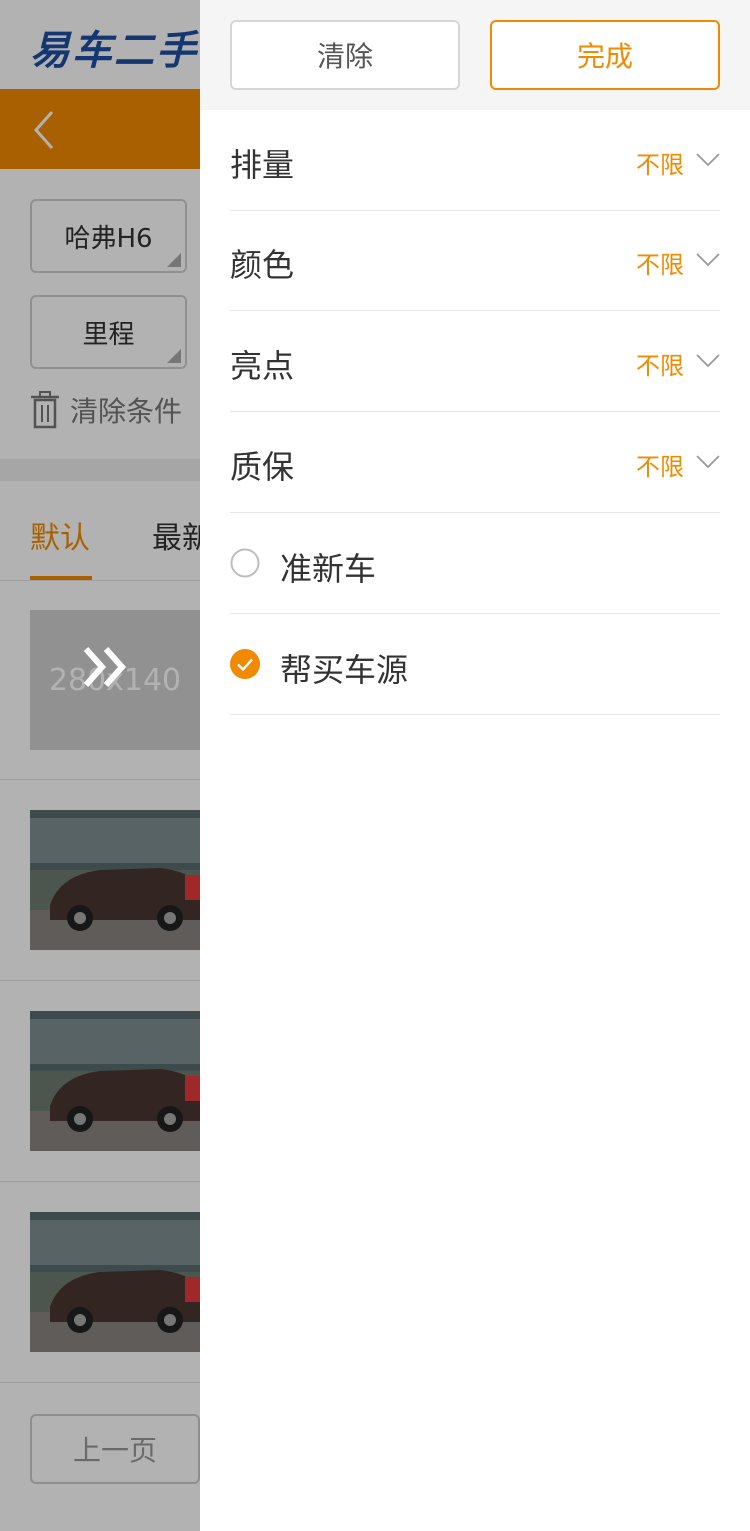 The height and width of the screenshot is (1531, 750). I want to click on radio-unchecked-icon, so click(245, 563).